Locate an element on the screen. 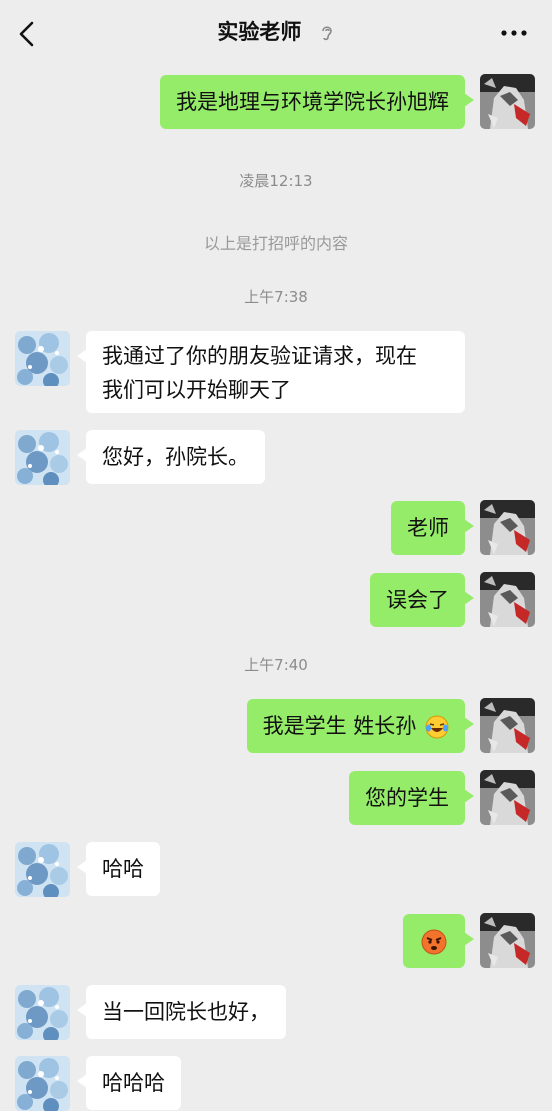 The width and height of the screenshot is (552, 1111). message-bubble: 我是地理与环境学院长孙旭辉 is located at coordinates (317, 102).